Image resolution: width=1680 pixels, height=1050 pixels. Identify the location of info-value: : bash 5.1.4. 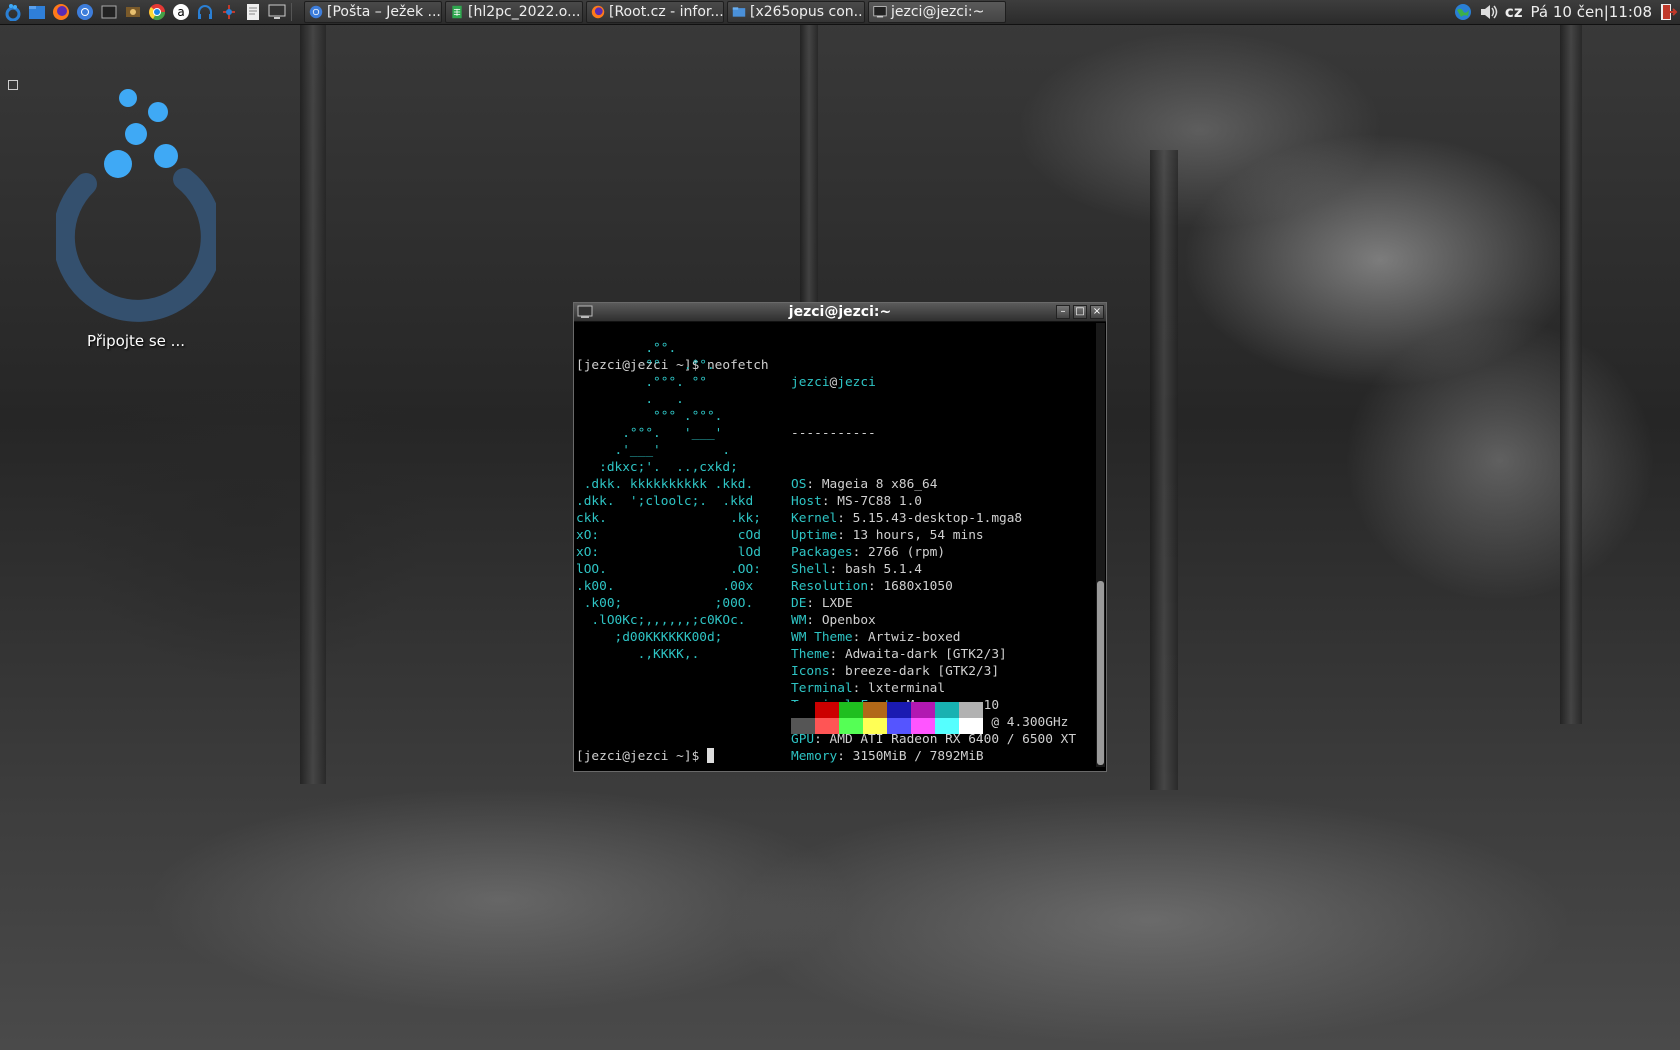
(875, 569).